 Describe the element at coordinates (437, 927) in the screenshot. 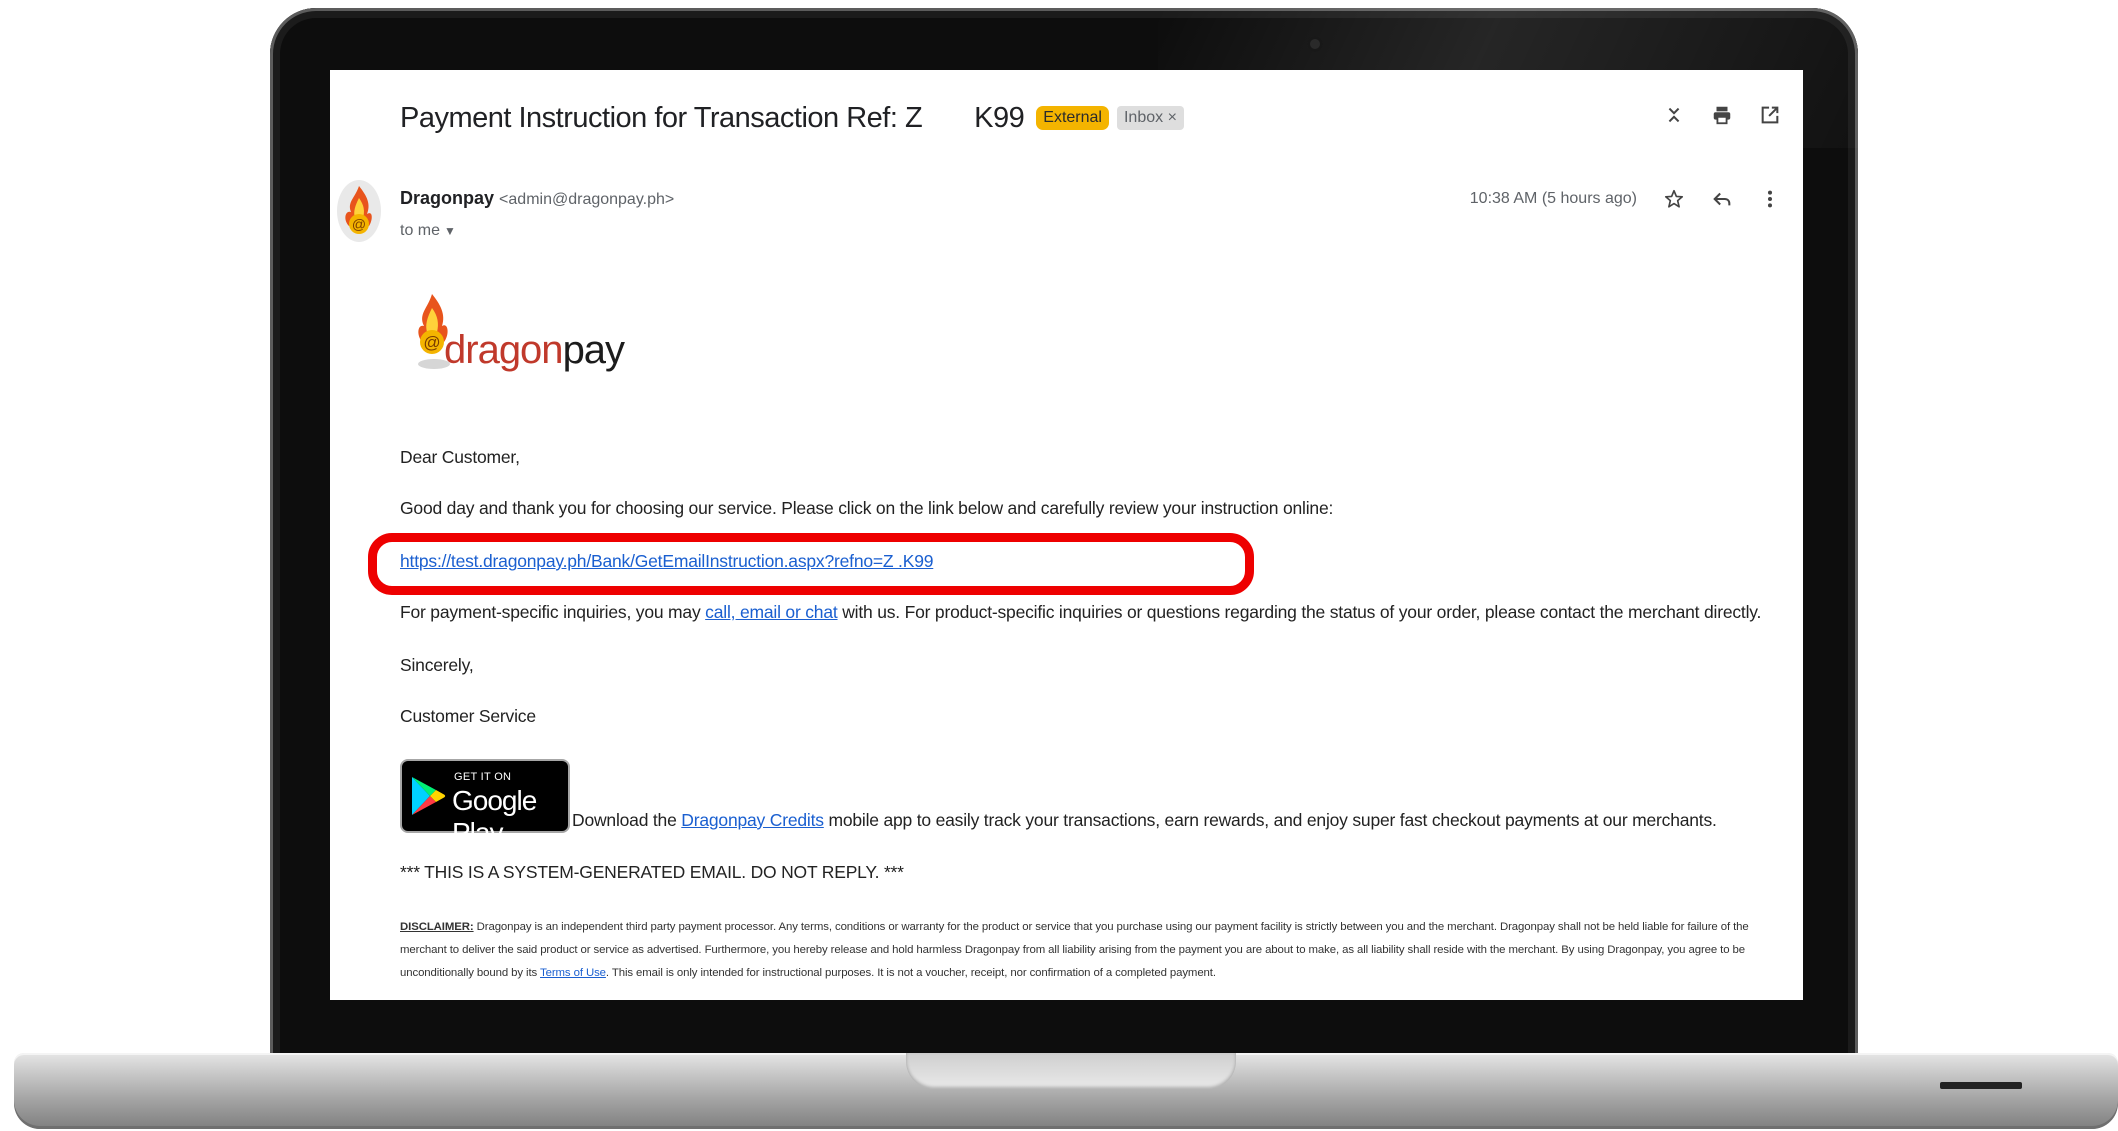

I see `disclaimer-label: DISCLAIMER:` at that location.